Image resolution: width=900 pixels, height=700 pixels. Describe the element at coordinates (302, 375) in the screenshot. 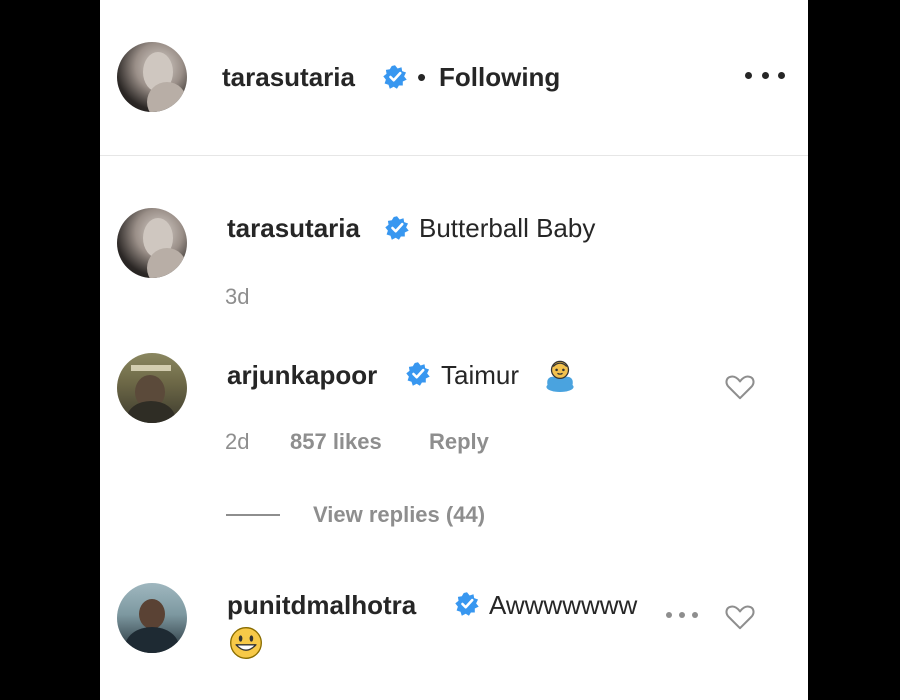

I see `comment-username: arjunkapoor` at that location.